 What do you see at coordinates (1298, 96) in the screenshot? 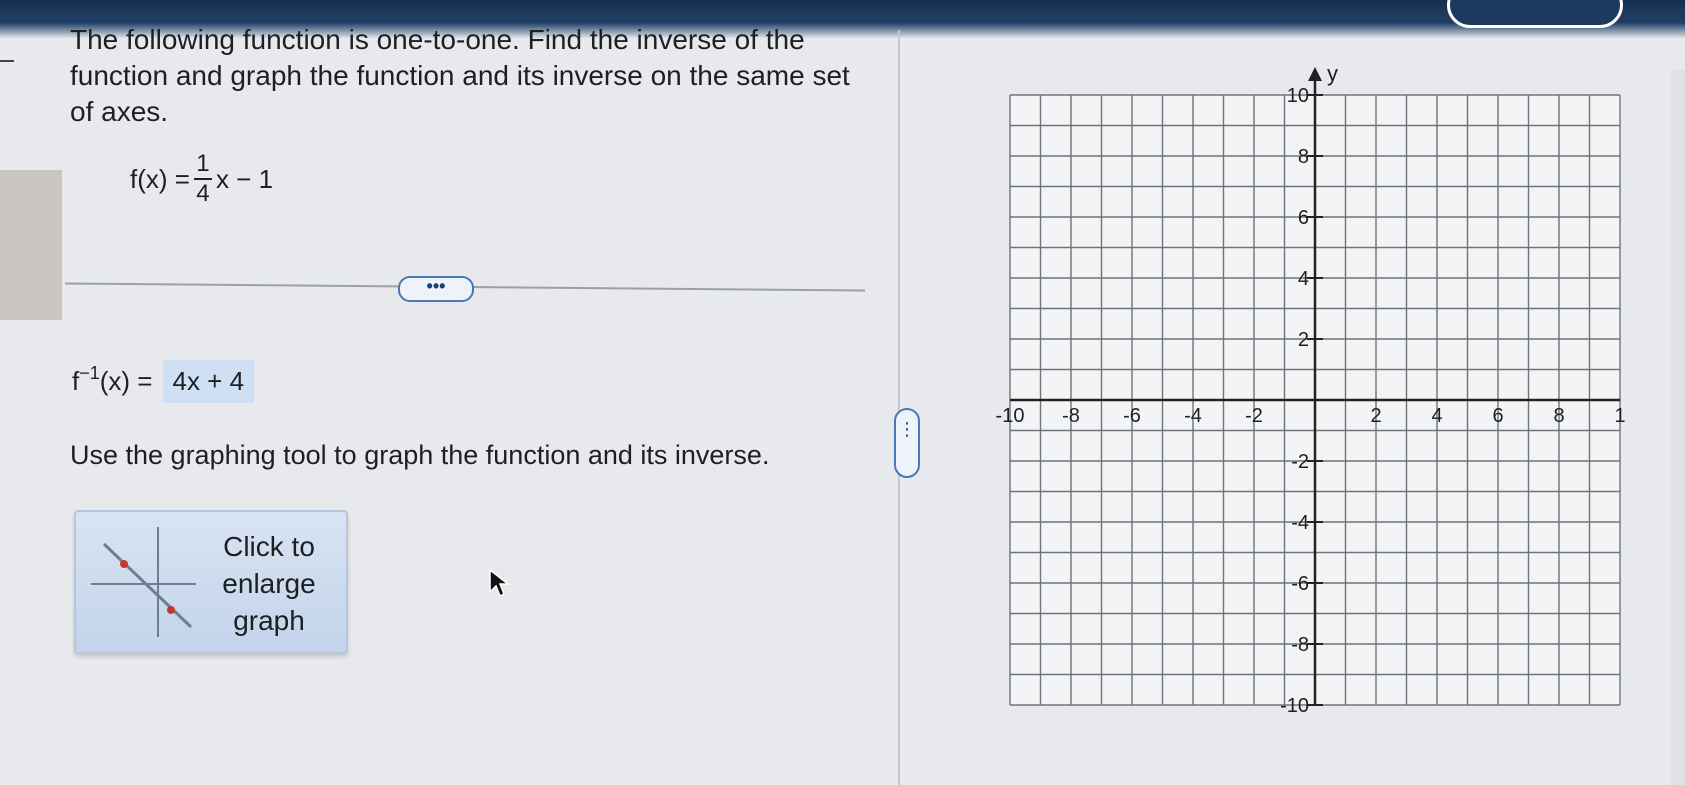
I see `y-tick-label: 10` at bounding box center [1298, 96].